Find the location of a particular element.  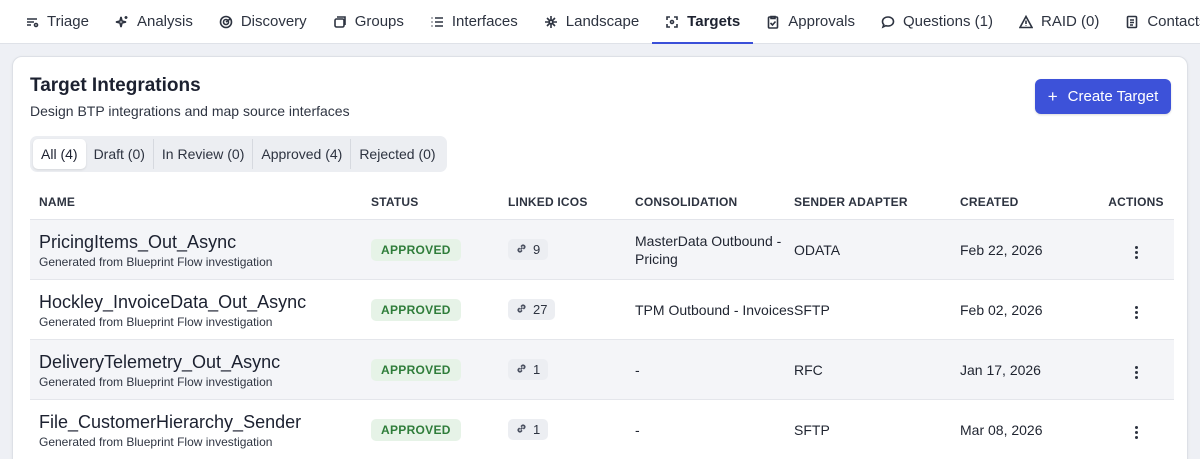

warning-triangle-icon is located at coordinates (1026, 21).